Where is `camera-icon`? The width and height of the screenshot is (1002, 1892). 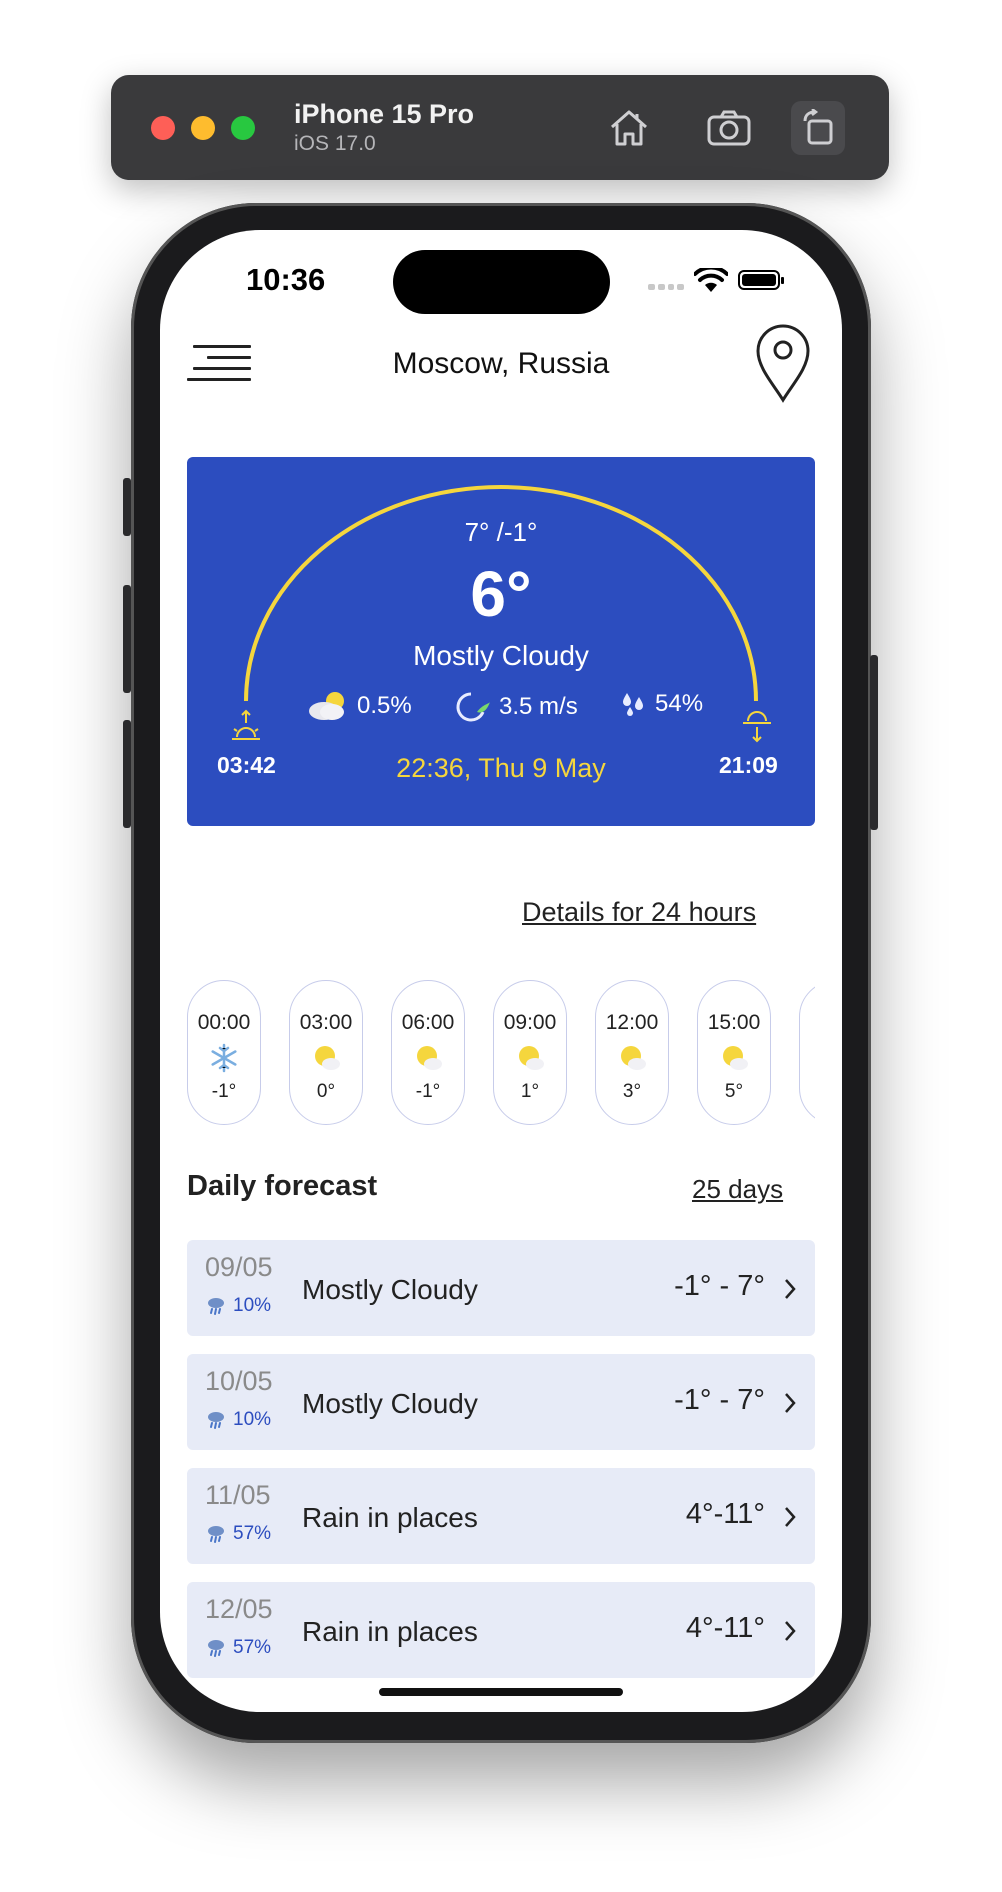
camera-icon is located at coordinates (729, 128).